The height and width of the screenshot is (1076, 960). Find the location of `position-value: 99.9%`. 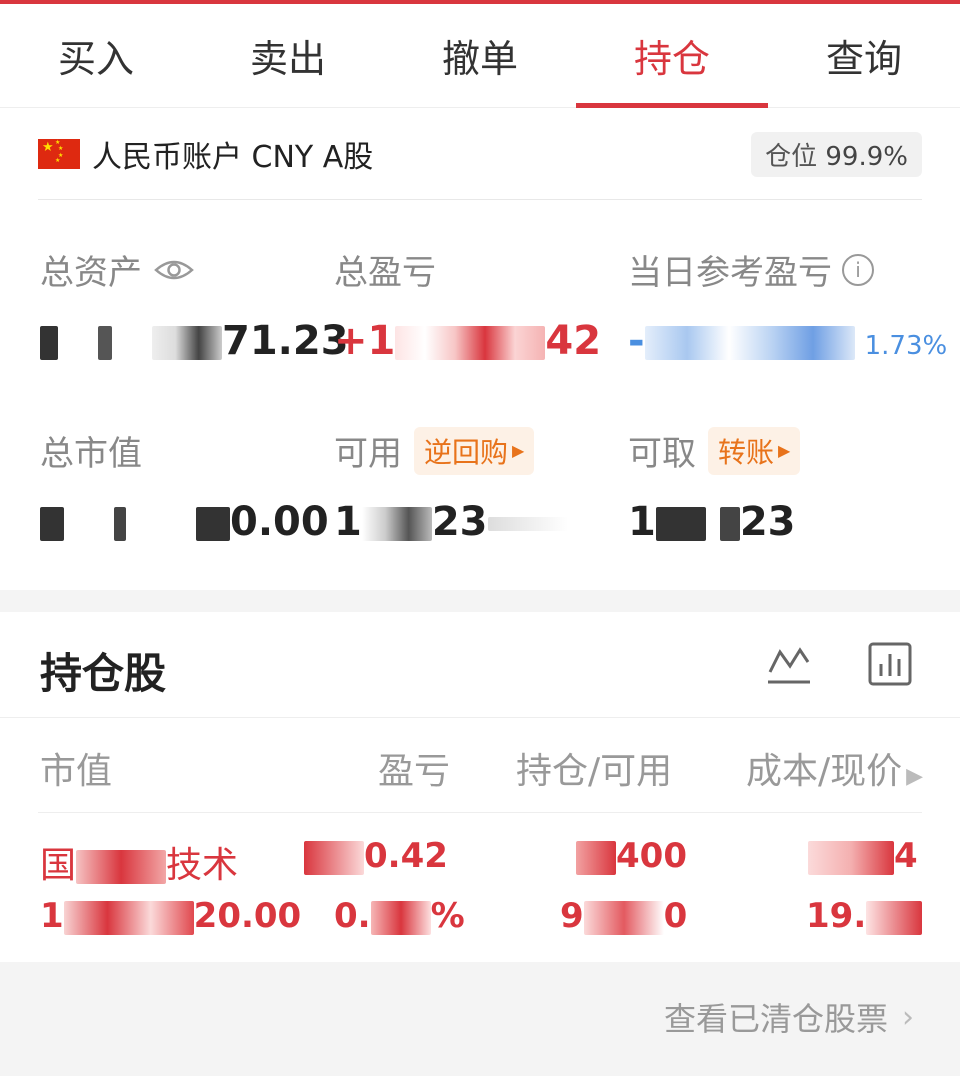

position-value: 99.9% is located at coordinates (866, 156).